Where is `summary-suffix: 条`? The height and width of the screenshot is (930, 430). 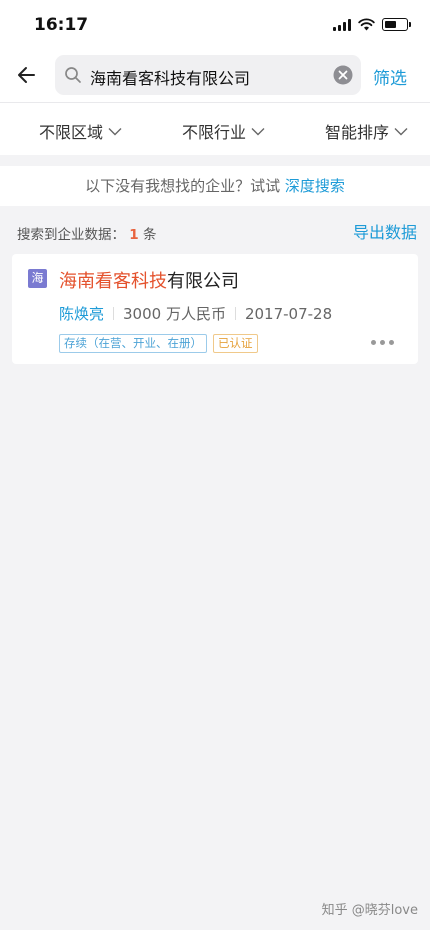
summary-suffix: 条 is located at coordinates (150, 235).